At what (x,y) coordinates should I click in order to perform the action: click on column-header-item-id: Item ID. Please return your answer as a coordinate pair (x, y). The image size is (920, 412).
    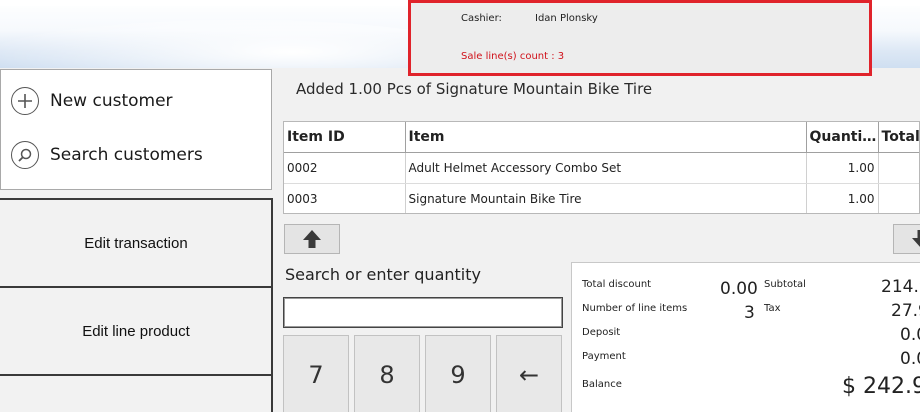
    Looking at the image, I should click on (345, 137).